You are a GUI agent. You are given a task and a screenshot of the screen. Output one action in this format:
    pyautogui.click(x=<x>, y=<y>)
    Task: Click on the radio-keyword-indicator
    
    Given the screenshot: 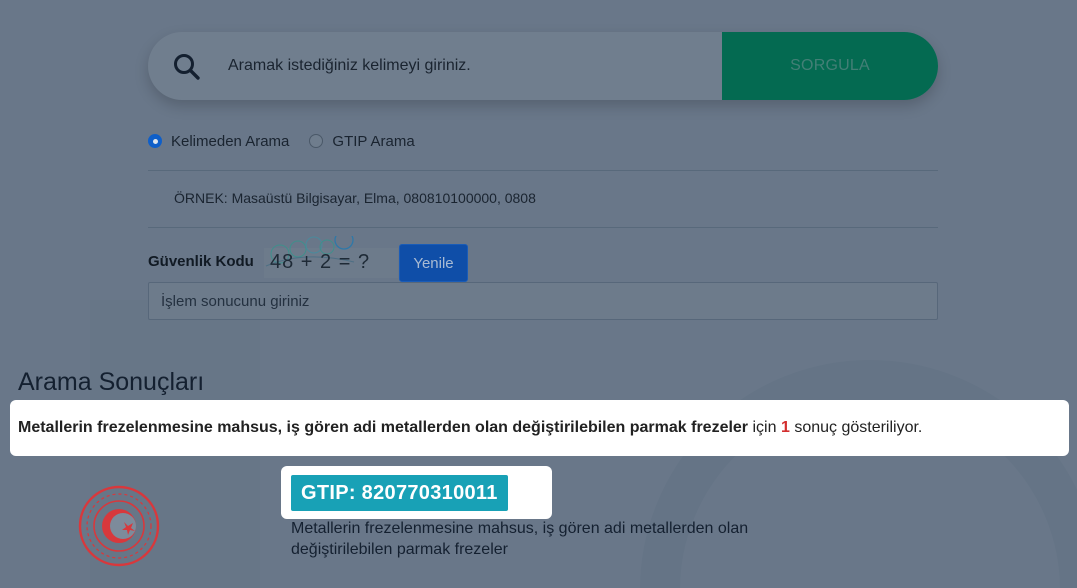 What is the action you would take?
    pyautogui.click(x=155, y=141)
    